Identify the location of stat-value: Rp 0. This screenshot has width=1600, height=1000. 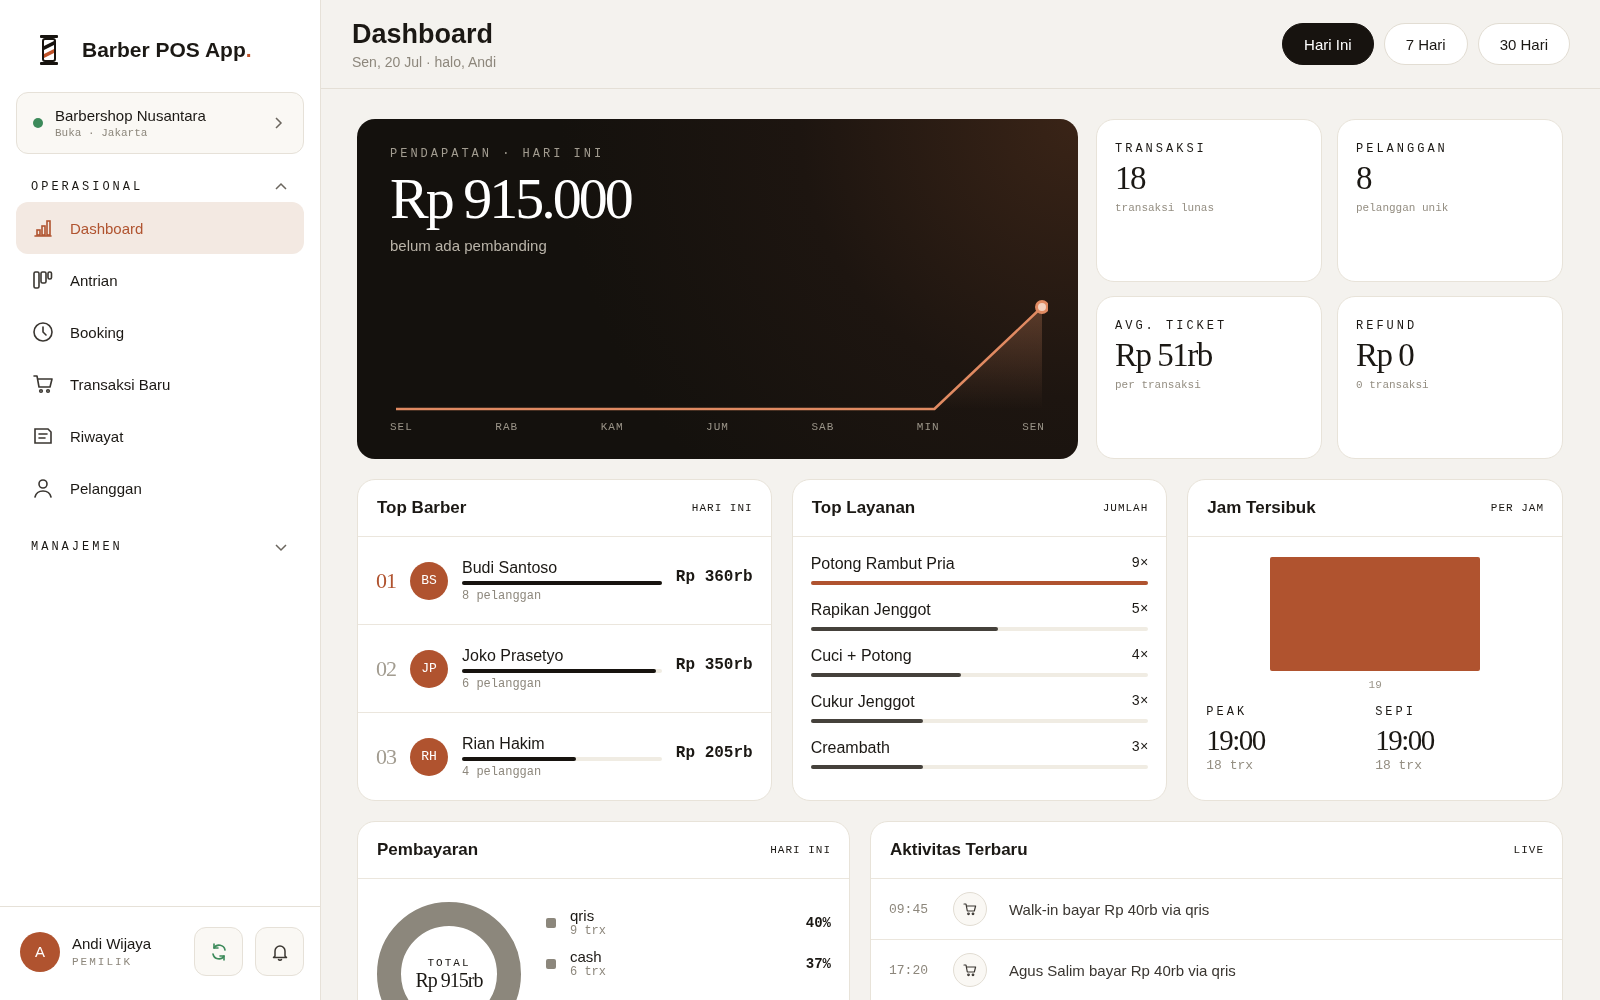
(1385, 355).